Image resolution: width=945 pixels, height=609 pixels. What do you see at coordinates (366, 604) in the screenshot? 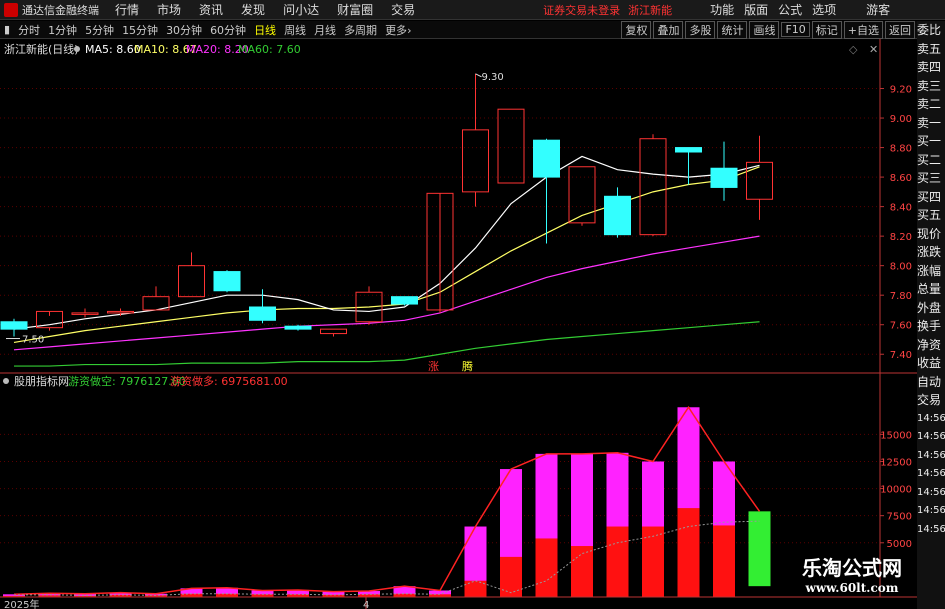
I see `x-label-month: 4` at bounding box center [366, 604].